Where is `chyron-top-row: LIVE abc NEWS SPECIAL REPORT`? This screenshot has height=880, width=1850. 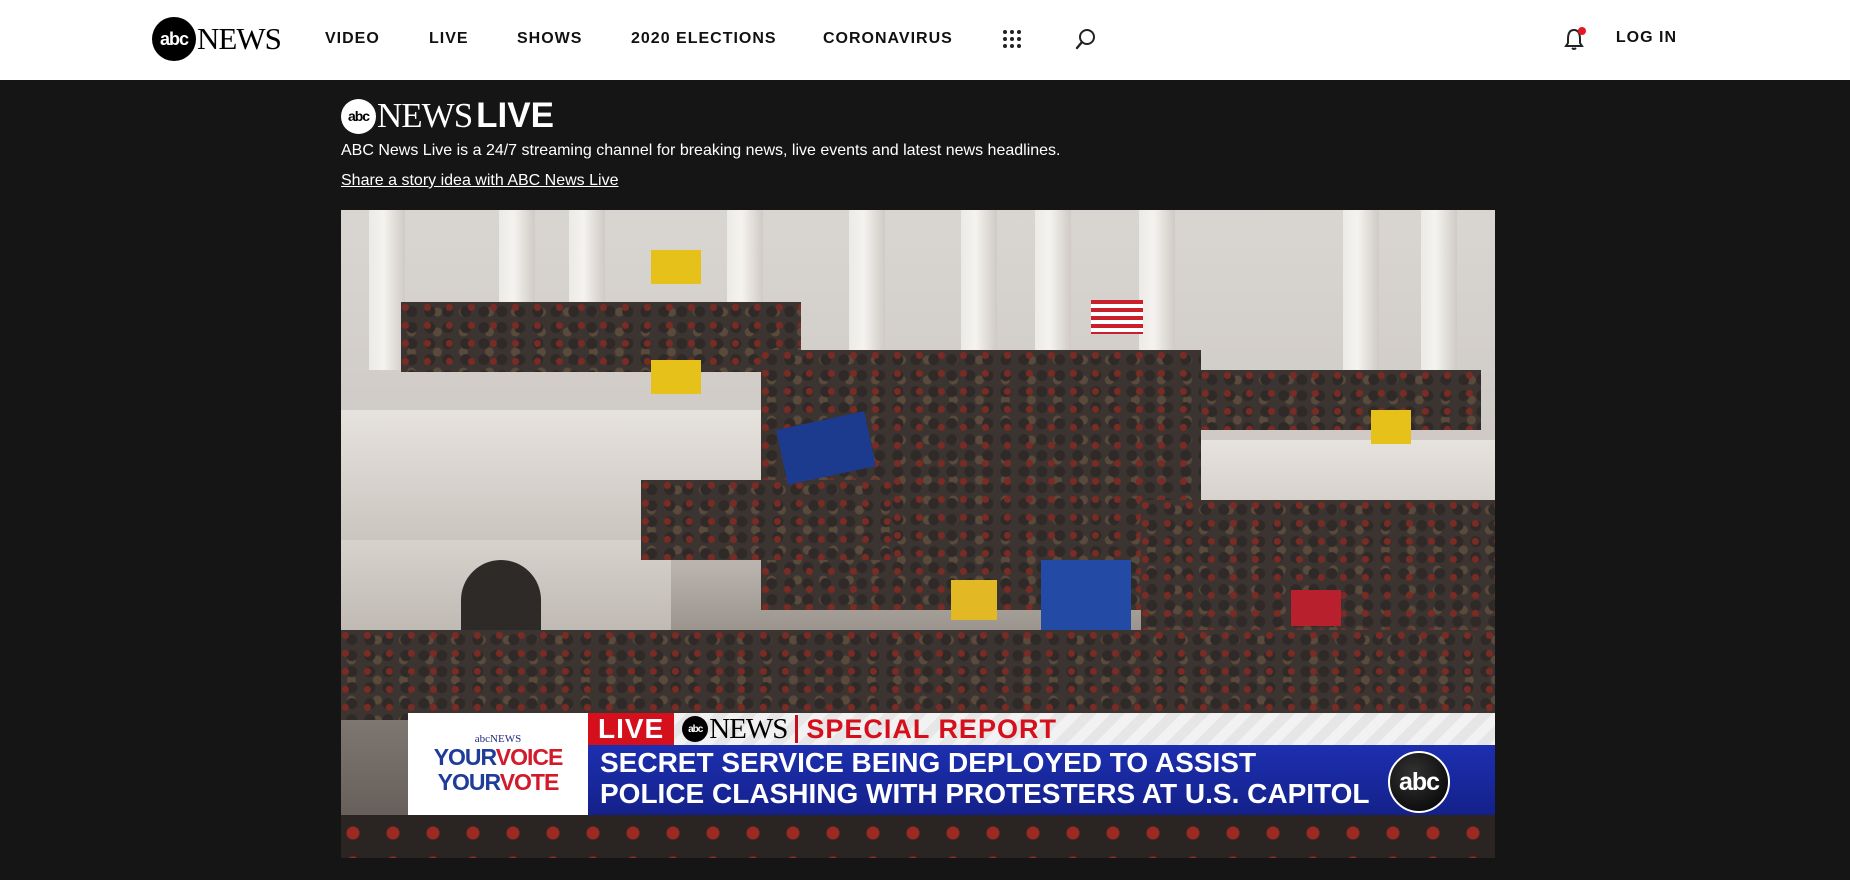
chyron-top-row: LIVE abc NEWS SPECIAL REPORT is located at coordinates (1041, 729).